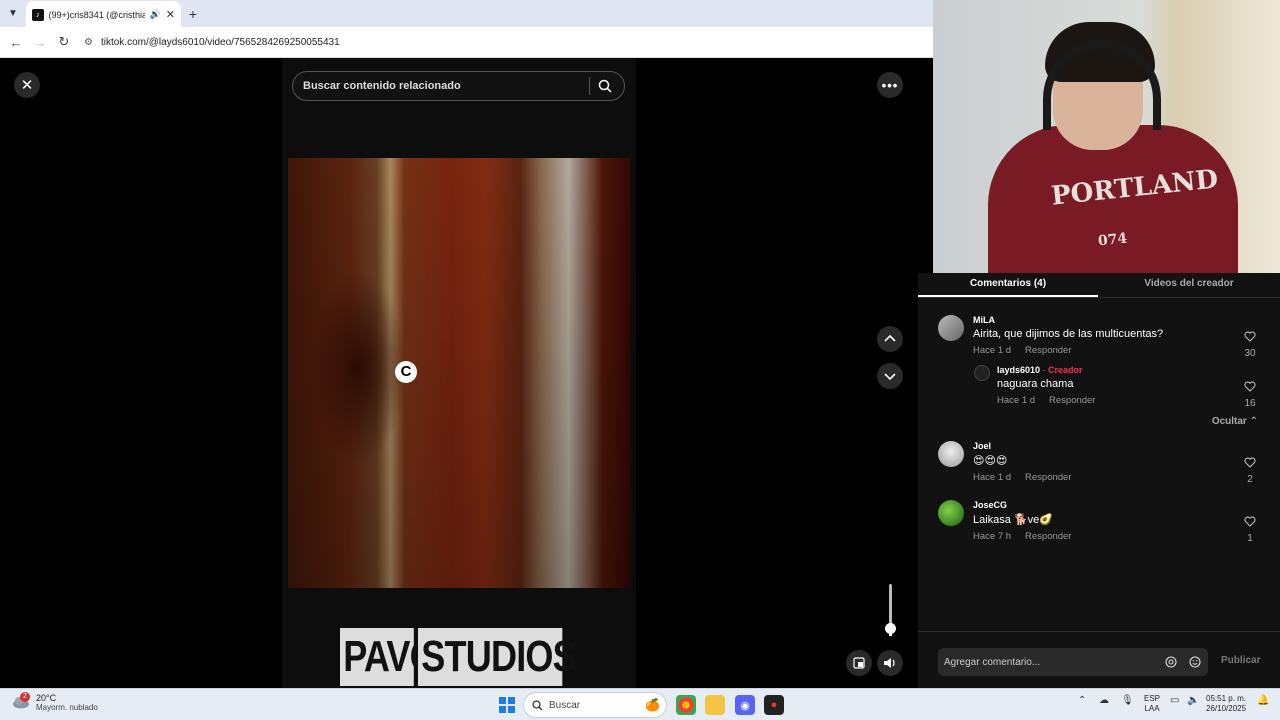  What do you see at coordinates (25, 696) in the screenshot?
I see `weather-badge: 2` at bounding box center [25, 696].